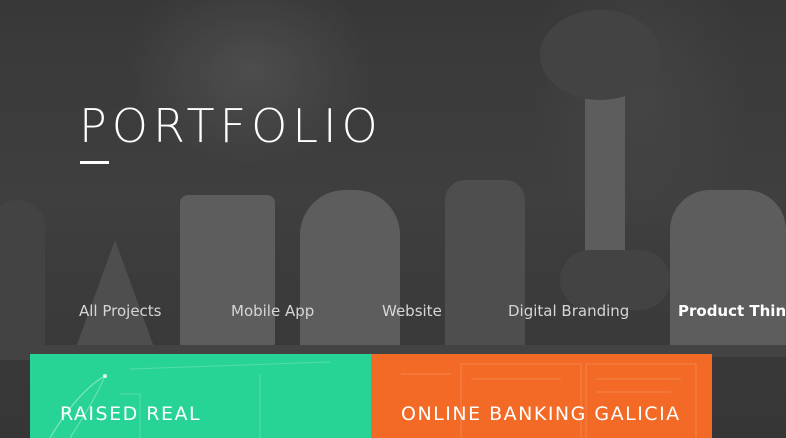 Image resolution: width=786 pixels, height=438 pixels. I want to click on card-title: ONLINE BANKING GALICIA, so click(541, 414).